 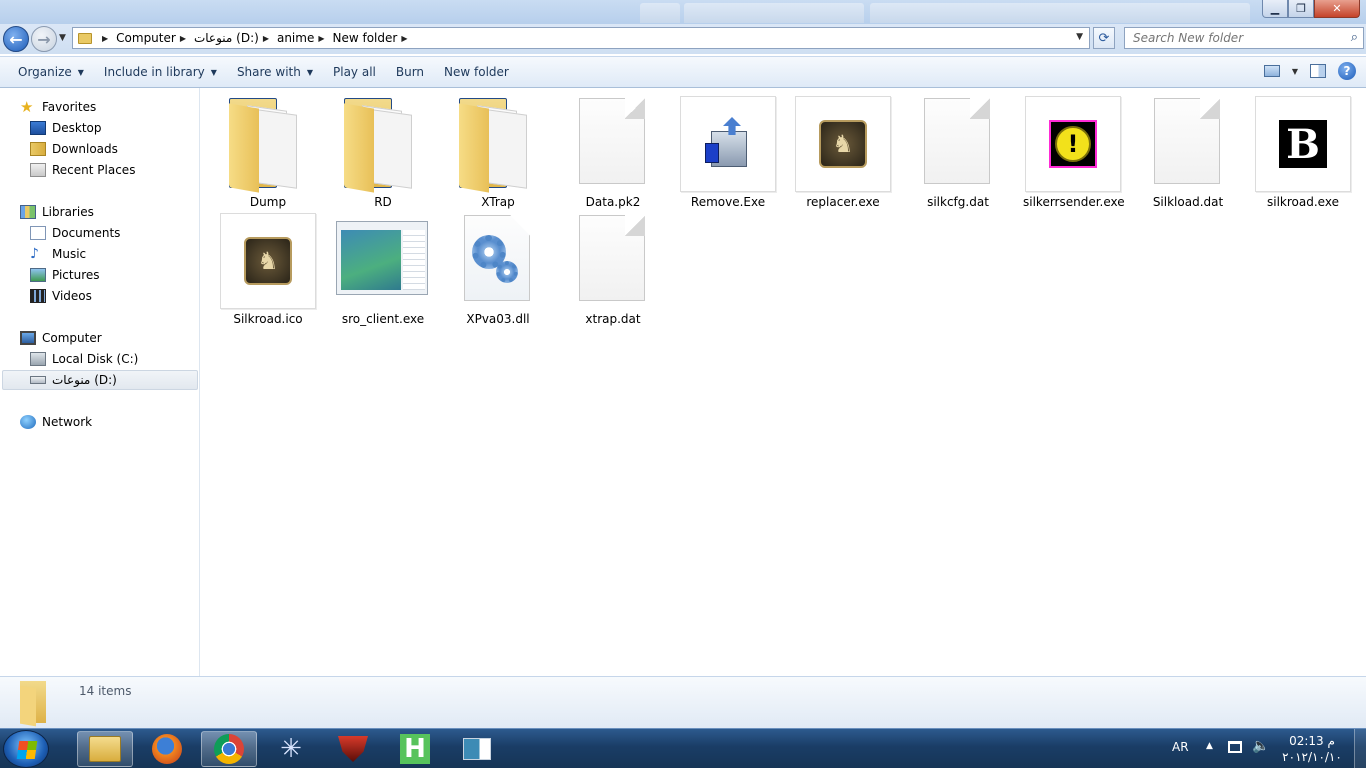 I want to click on taskbar-spider-app: ✳, so click(x=291, y=749).